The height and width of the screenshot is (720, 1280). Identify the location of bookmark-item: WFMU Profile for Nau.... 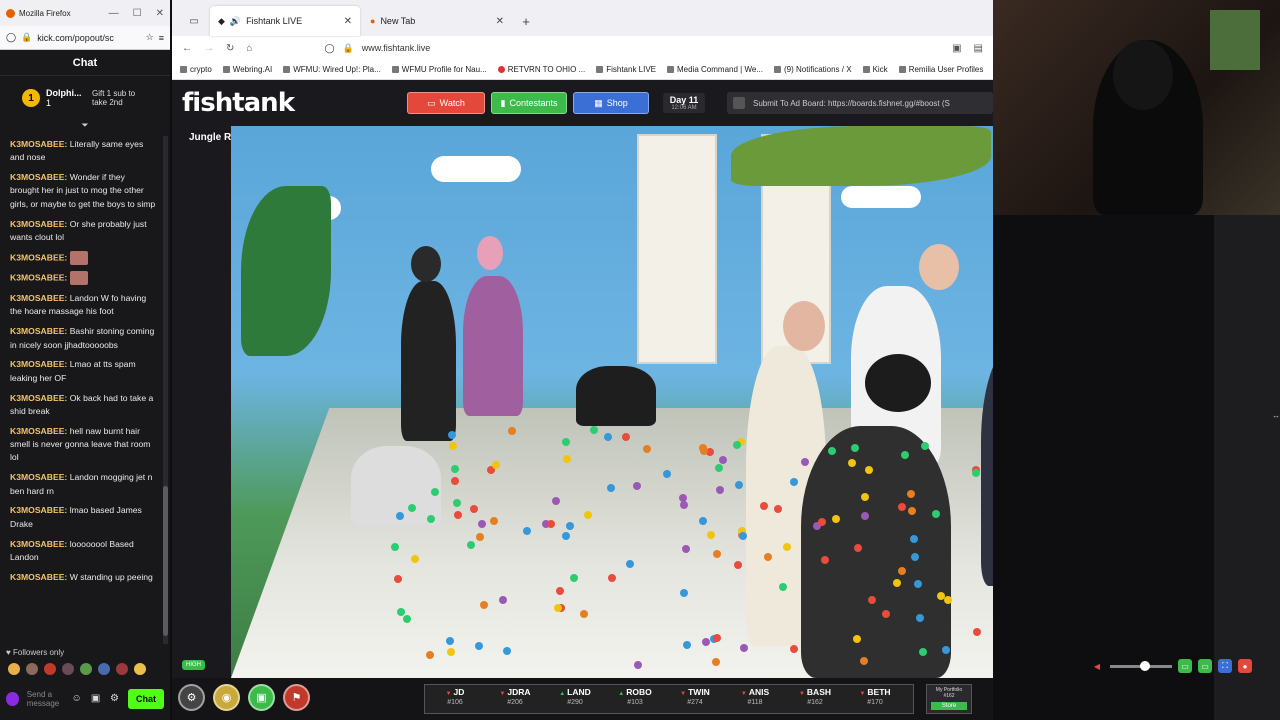
(439, 69).